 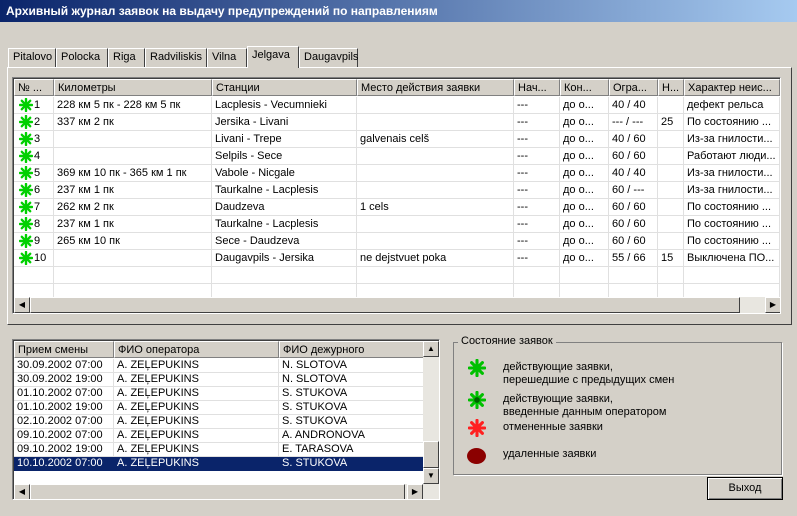 I want to click on shift-row: 09.10.2002 19:00 A. ZEĻEPUKINS E. TARASOVA, so click(x=218, y=450).